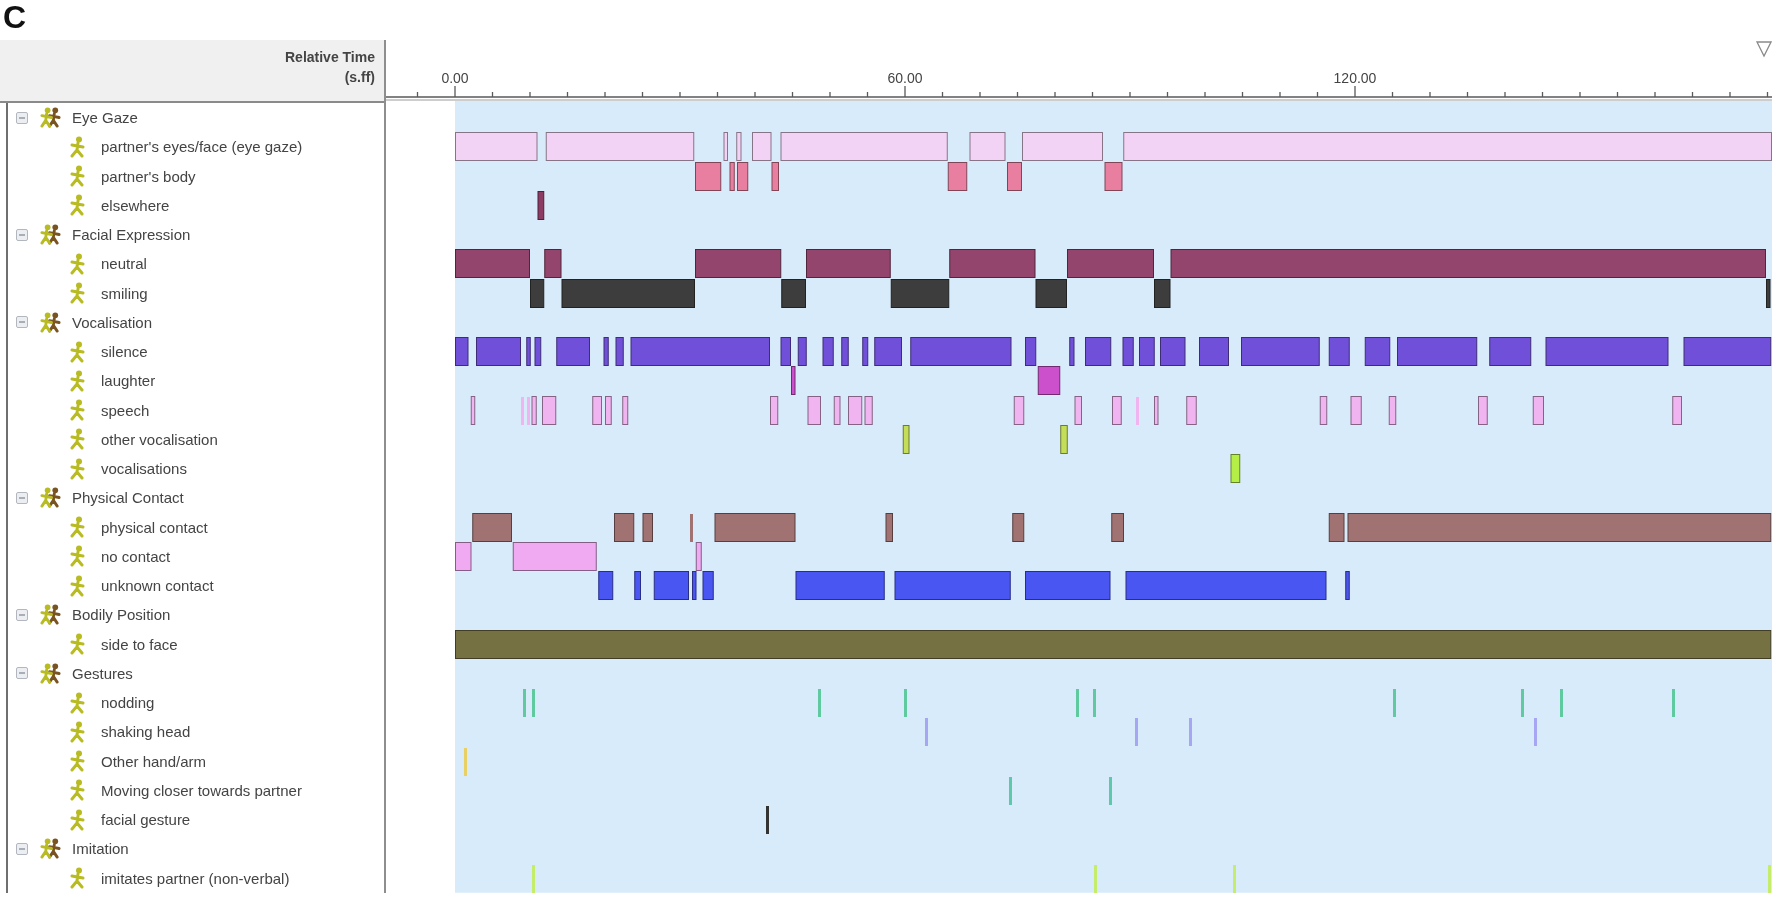  What do you see at coordinates (124, 293) in the screenshot?
I see `tier-label: smiling` at bounding box center [124, 293].